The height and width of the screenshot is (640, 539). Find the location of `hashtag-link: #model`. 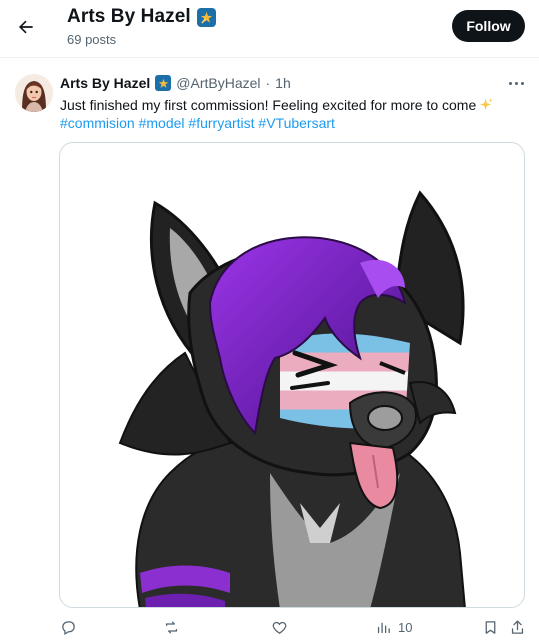

hashtag-link: #model is located at coordinates (162, 123).